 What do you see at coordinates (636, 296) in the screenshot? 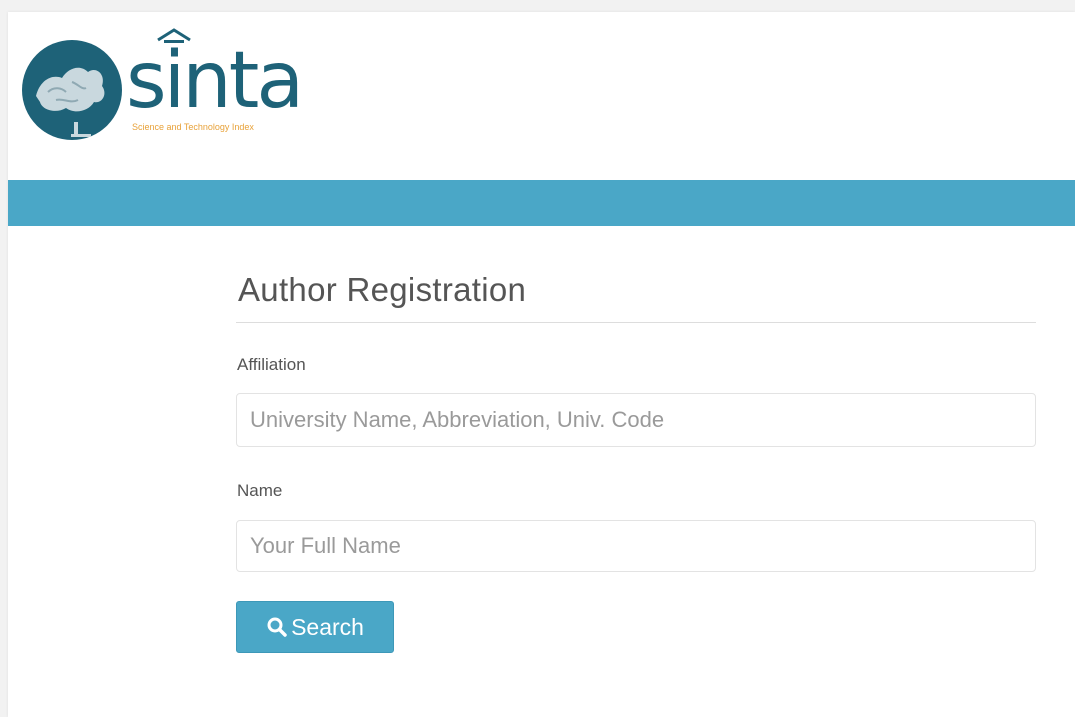
I see `page-title: Author Registration` at bounding box center [636, 296].